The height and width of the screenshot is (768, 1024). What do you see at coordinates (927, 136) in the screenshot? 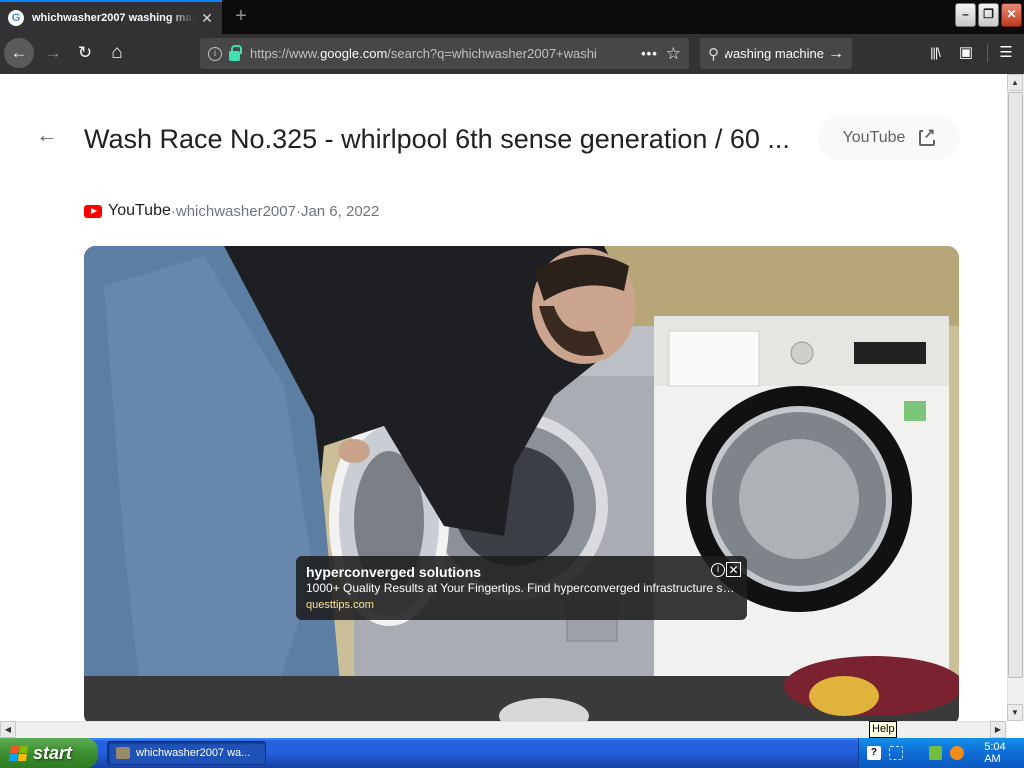
I see `external-link-icon` at bounding box center [927, 136].